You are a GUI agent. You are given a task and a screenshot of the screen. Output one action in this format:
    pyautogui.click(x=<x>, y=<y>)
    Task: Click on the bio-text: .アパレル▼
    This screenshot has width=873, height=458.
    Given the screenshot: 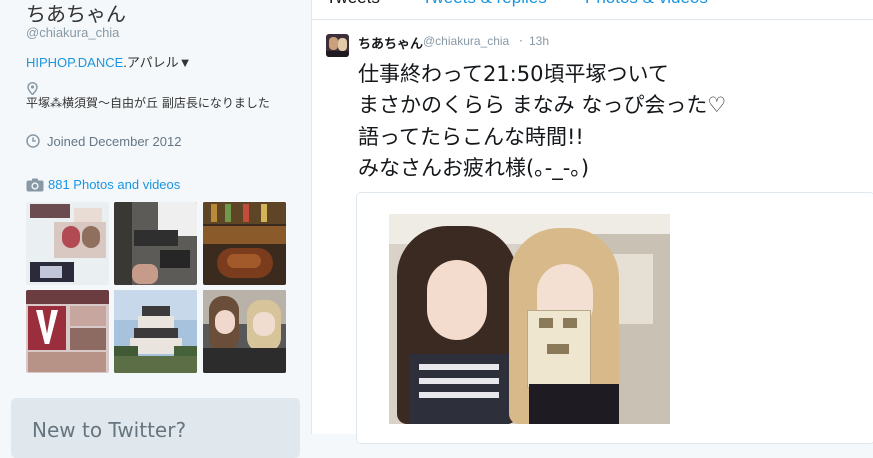 What is the action you would take?
    pyautogui.click(x=157, y=62)
    